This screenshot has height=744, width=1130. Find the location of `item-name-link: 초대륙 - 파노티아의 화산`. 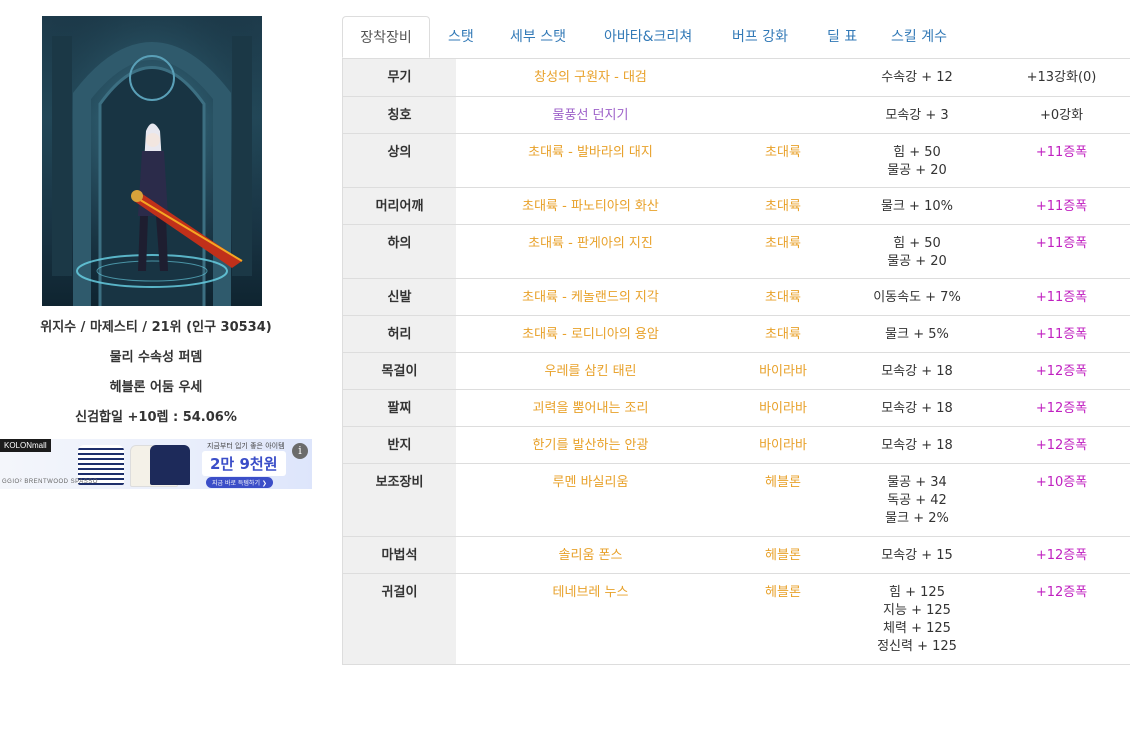

item-name-link: 초대륙 - 파노티아의 화산 is located at coordinates (590, 202).